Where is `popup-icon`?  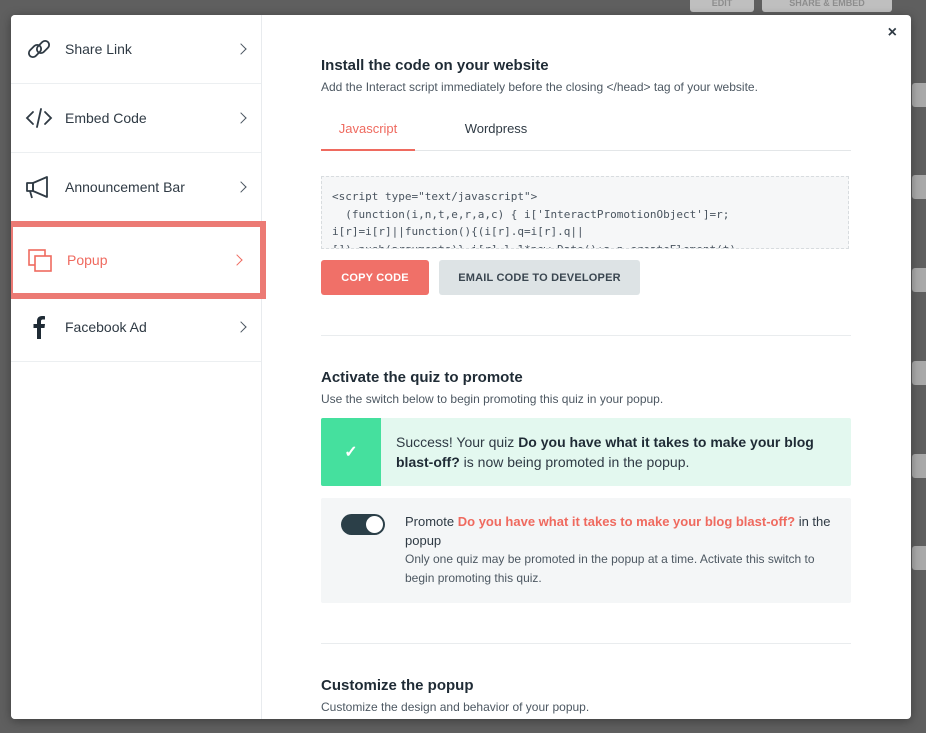 popup-icon is located at coordinates (40, 260).